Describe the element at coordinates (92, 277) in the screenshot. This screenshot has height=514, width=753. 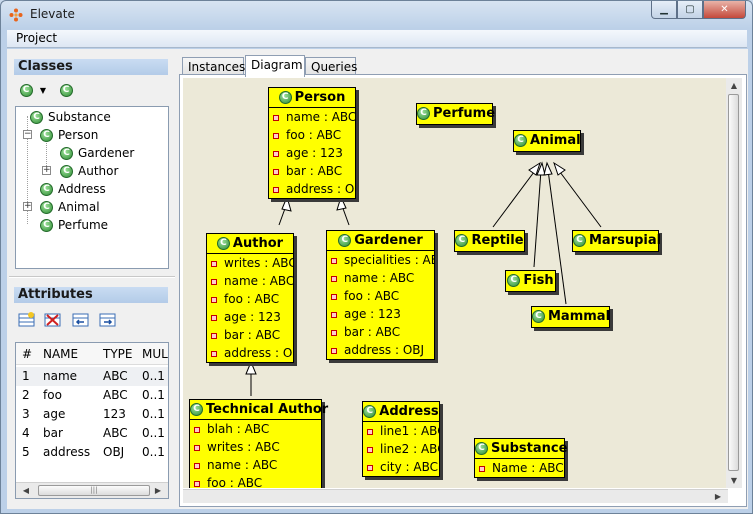
I see `panel-splitter` at that location.